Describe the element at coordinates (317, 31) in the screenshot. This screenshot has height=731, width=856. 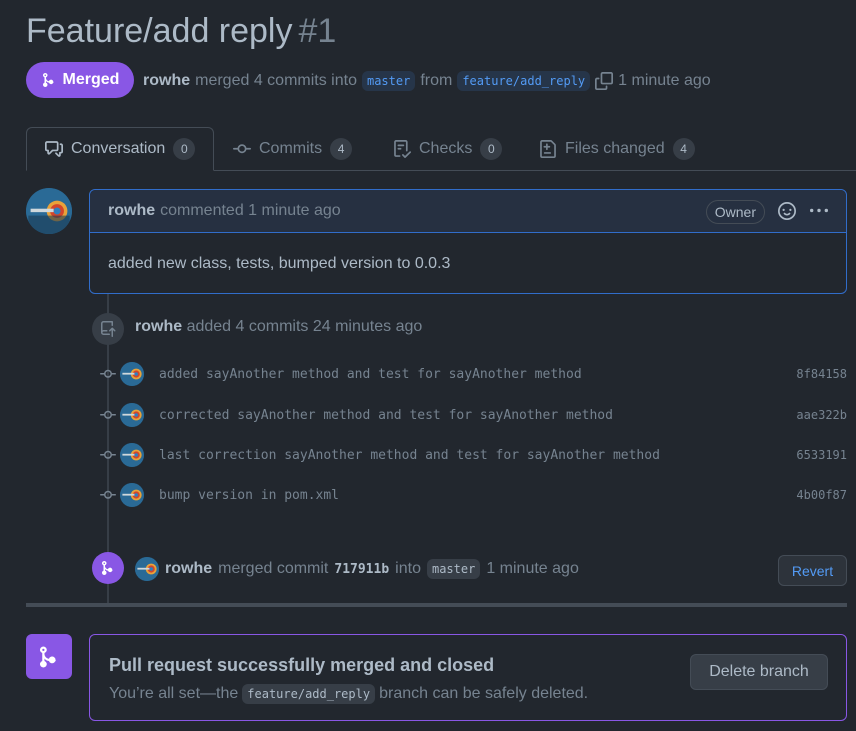
I see `pr-number: #1` at that location.